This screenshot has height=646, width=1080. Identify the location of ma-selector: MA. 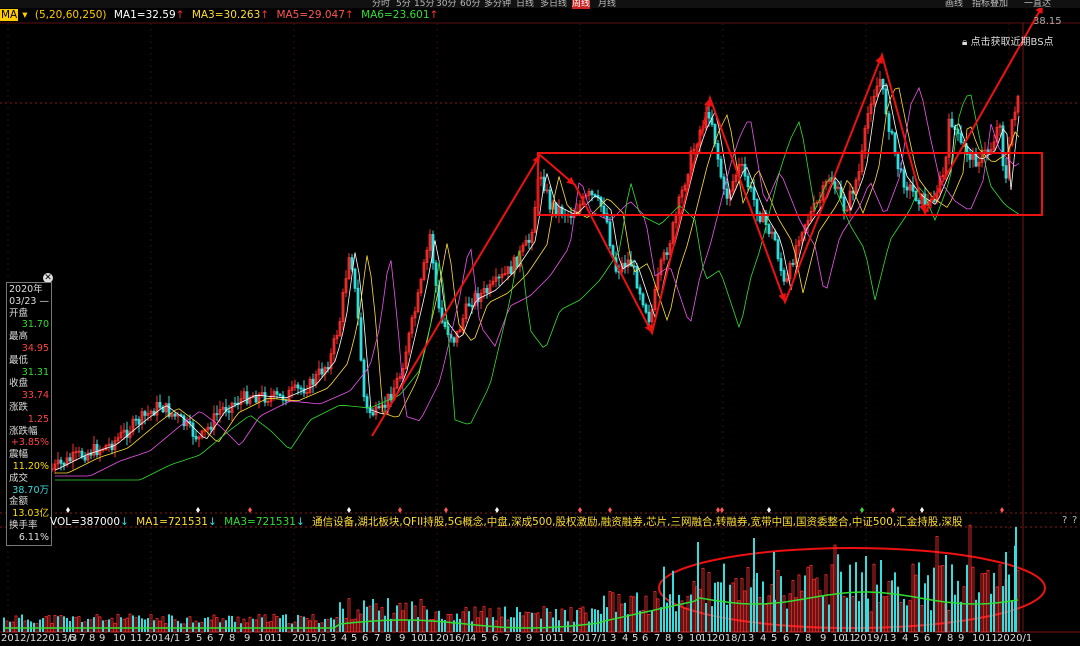
(9, 15).